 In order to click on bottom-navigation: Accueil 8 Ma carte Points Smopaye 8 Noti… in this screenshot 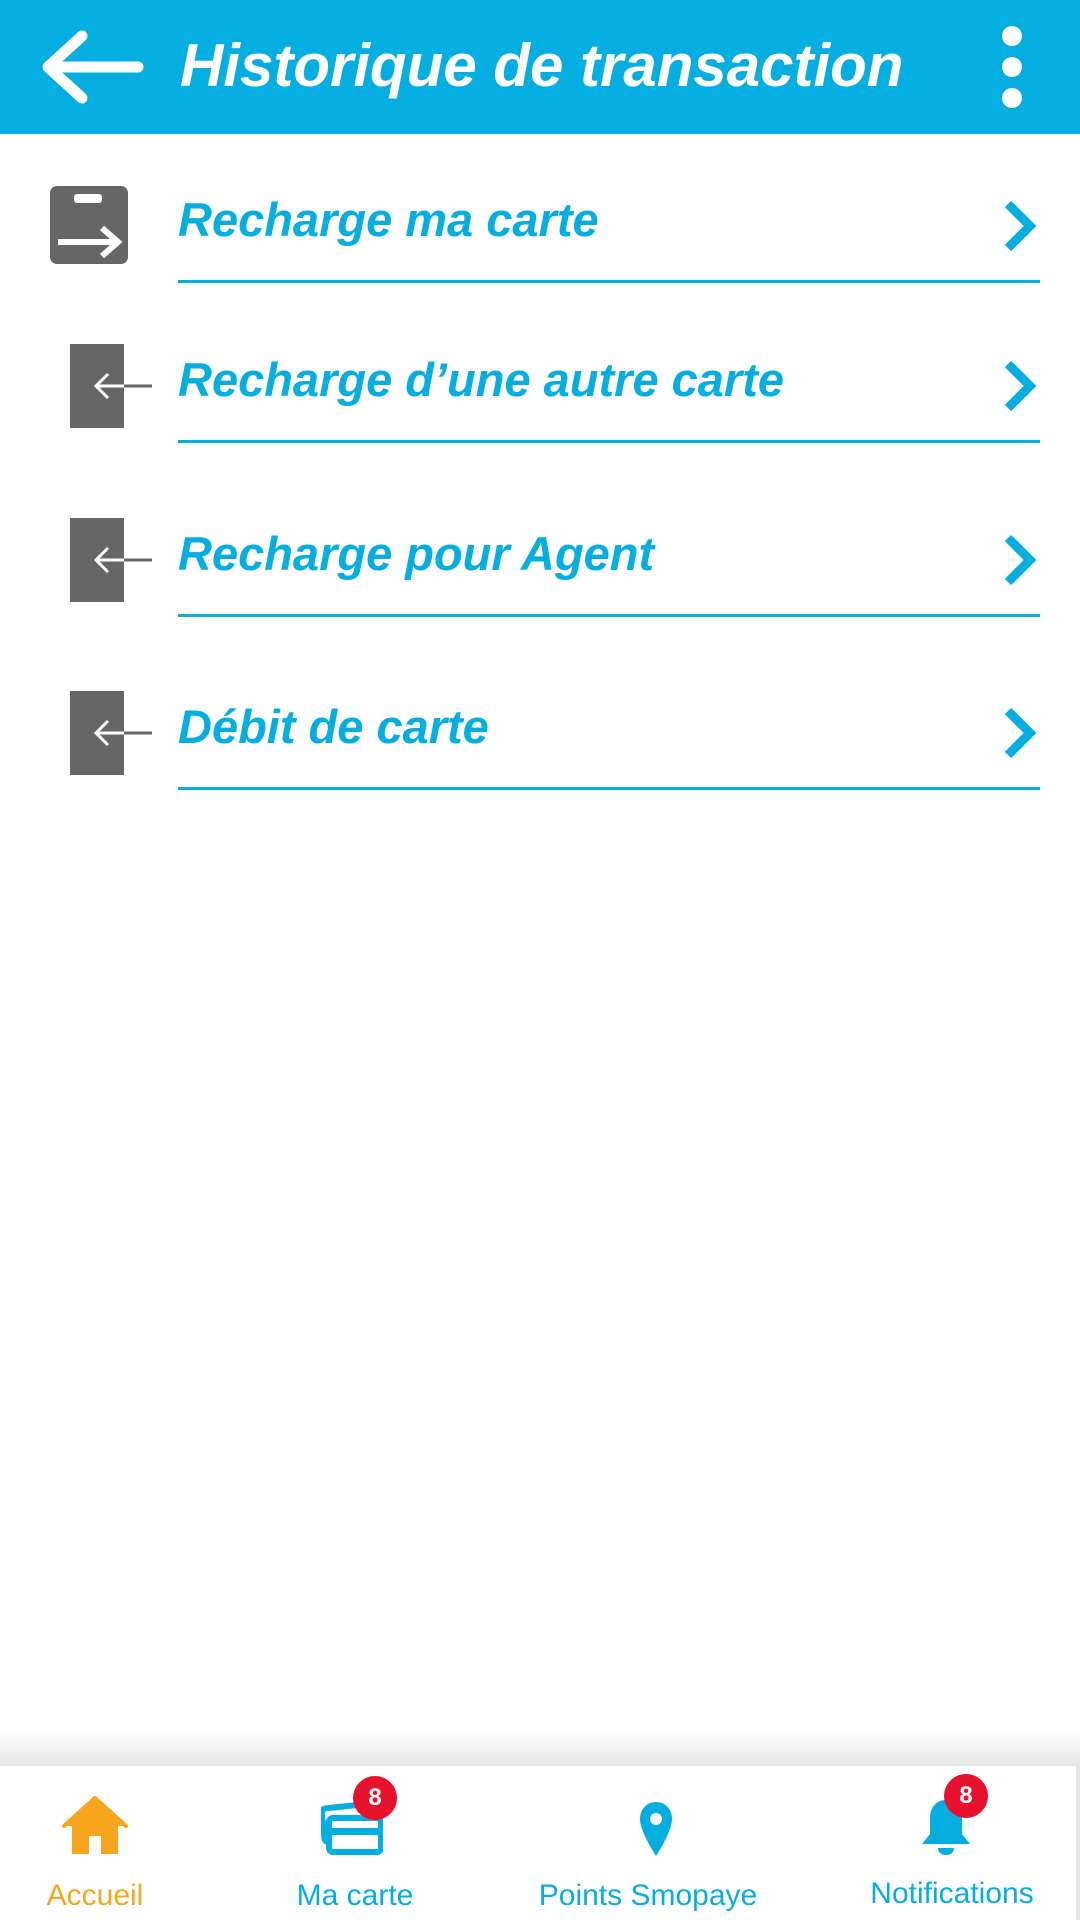, I will do `click(540, 1843)`.